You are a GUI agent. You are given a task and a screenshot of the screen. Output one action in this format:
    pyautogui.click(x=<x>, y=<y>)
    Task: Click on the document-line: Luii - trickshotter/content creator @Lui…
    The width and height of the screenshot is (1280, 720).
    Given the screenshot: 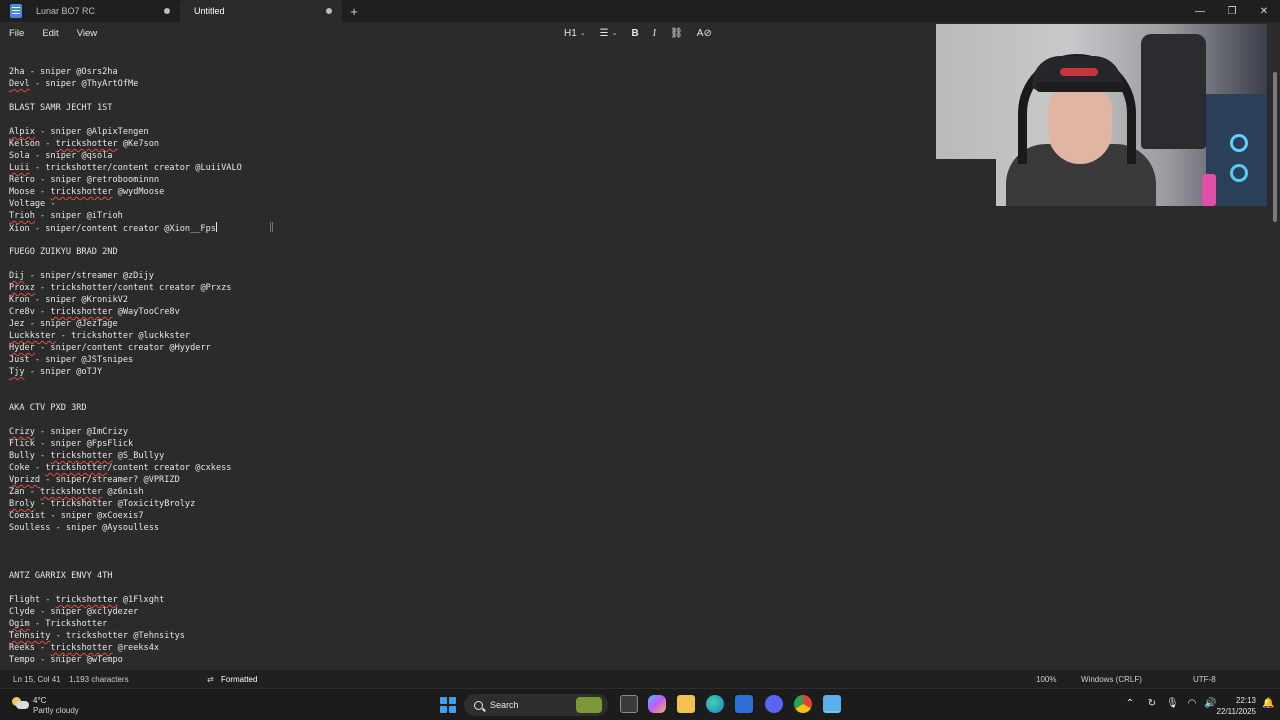 What is the action you would take?
    pyautogui.click(x=125, y=168)
    